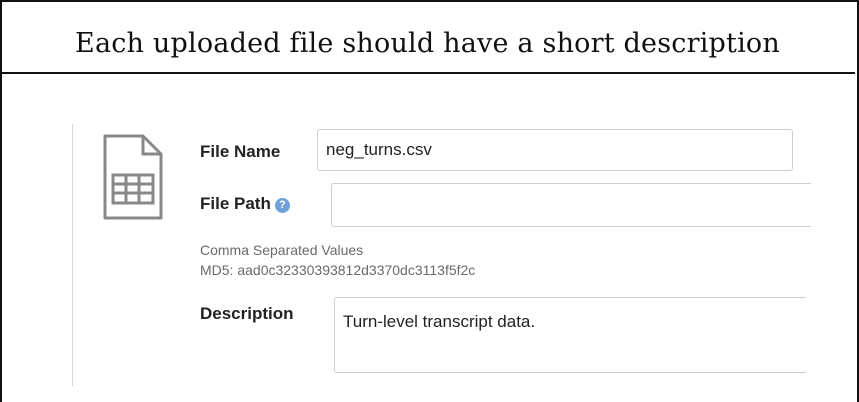 Image resolution: width=859 pixels, height=402 pixels. Describe the element at coordinates (439, 321) in the screenshot. I see `description-value: Turn-level transcript data.` at that location.